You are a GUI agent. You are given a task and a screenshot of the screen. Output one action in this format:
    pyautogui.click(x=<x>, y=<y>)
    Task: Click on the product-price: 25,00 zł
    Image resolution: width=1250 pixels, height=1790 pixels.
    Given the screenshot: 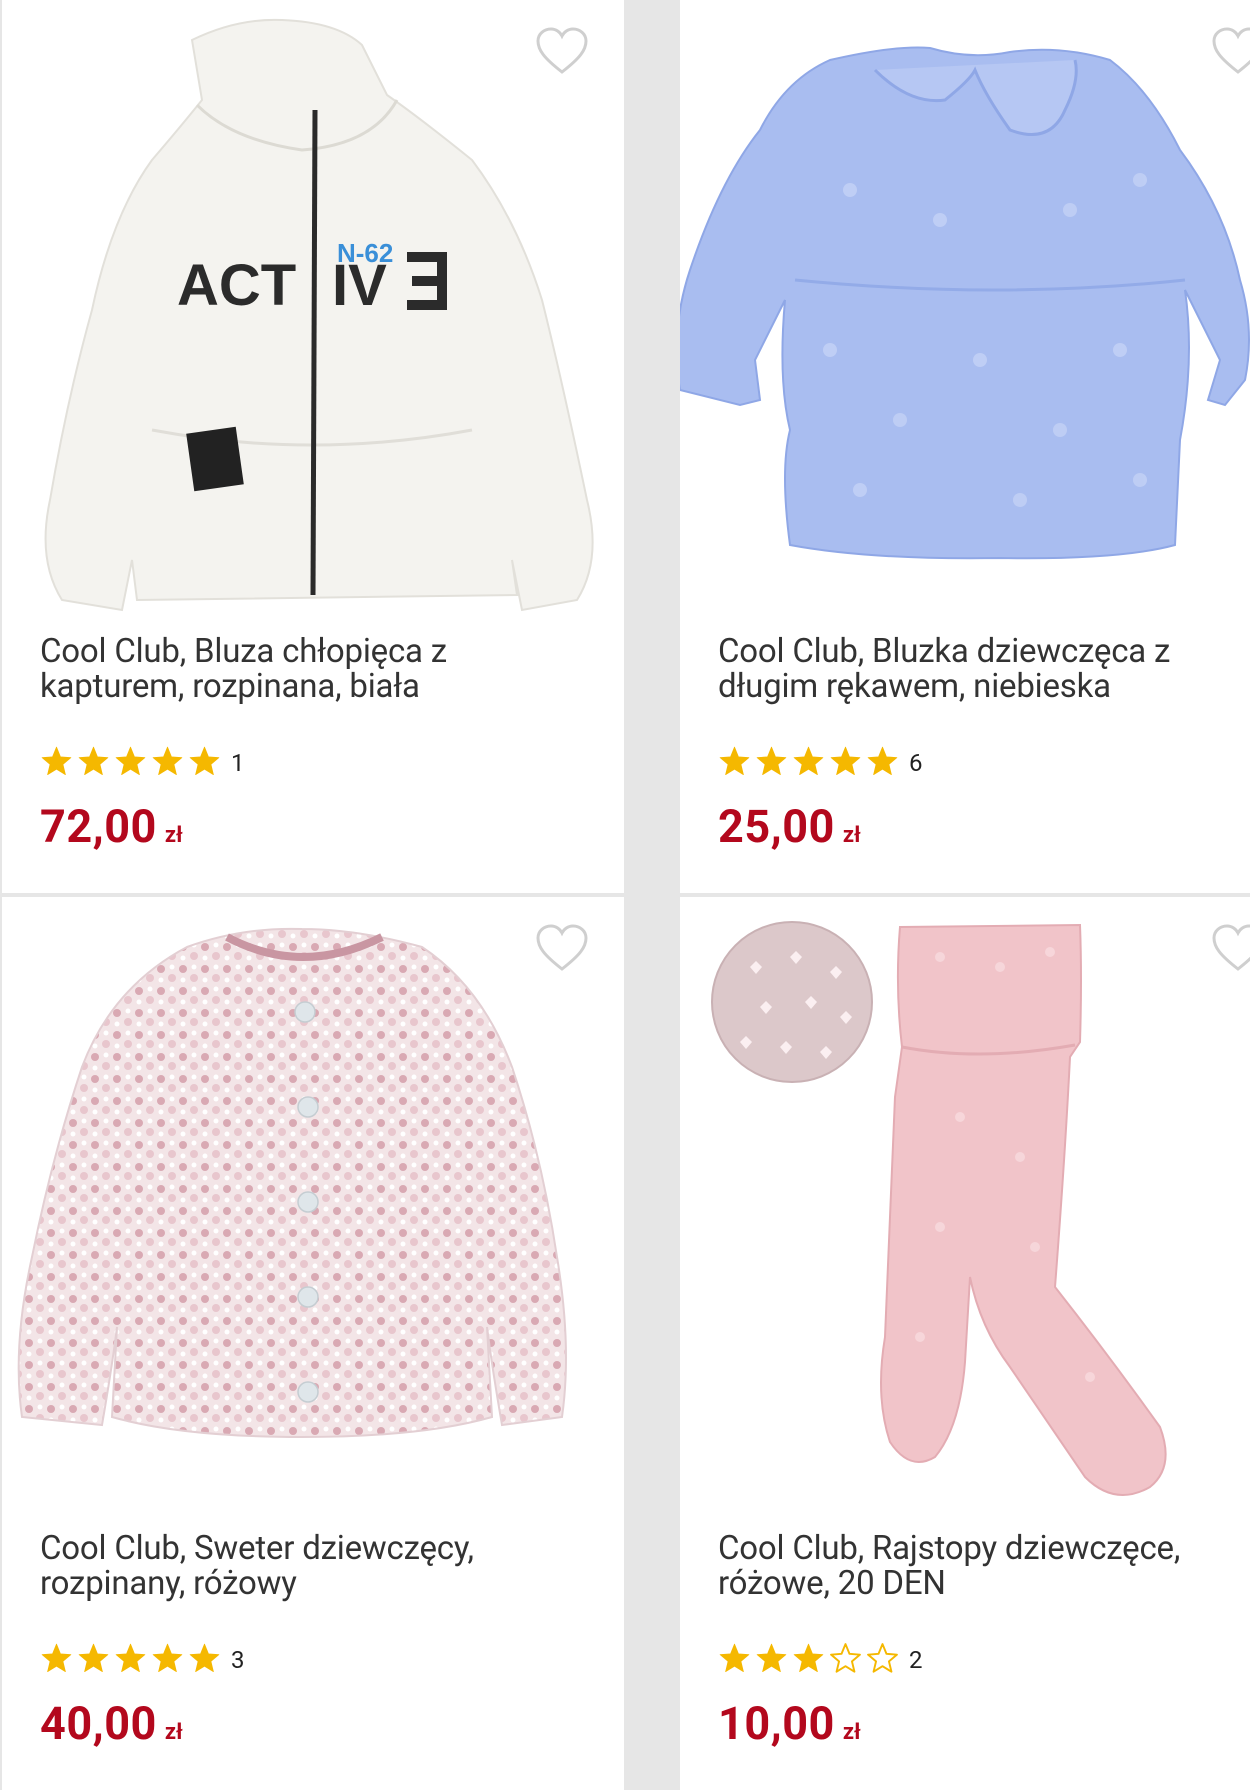 What is the action you would take?
    pyautogui.click(x=789, y=826)
    